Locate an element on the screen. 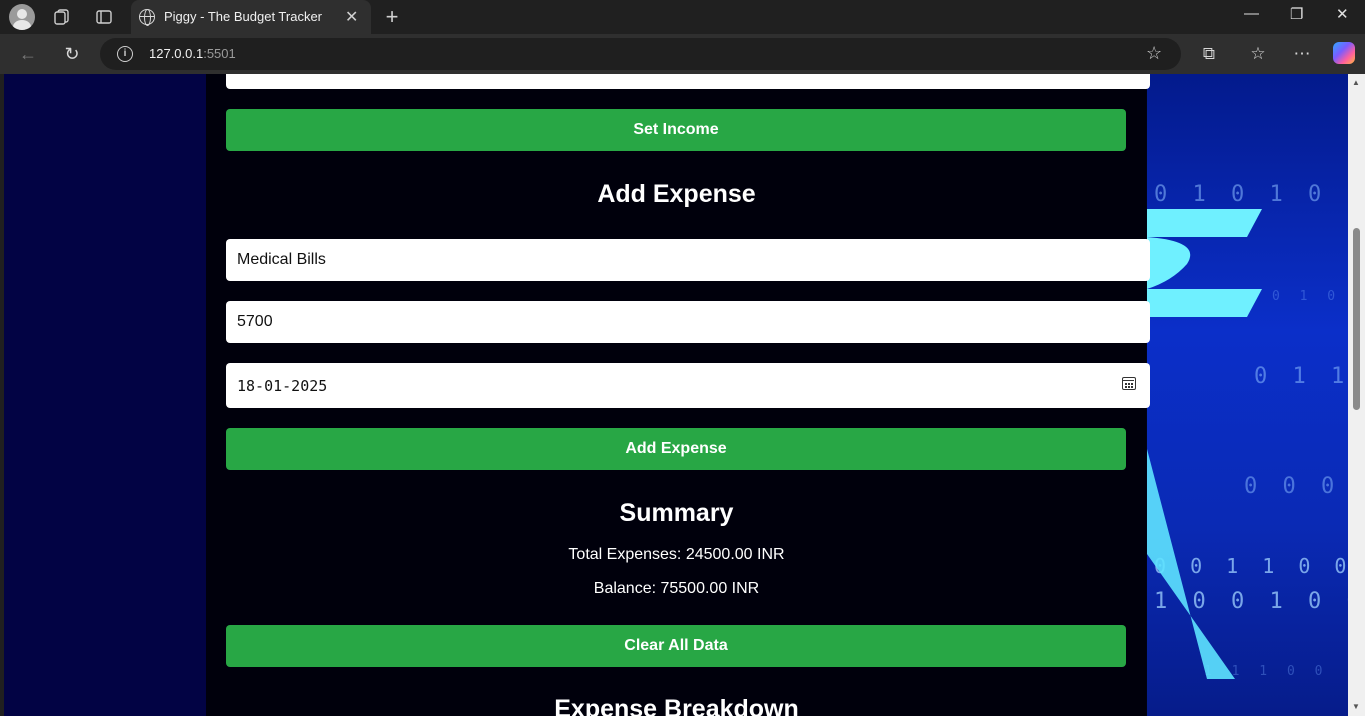 This screenshot has height=716, width=1365. favorite-star-icon: ☆ is located at coordinates (1154, 53).